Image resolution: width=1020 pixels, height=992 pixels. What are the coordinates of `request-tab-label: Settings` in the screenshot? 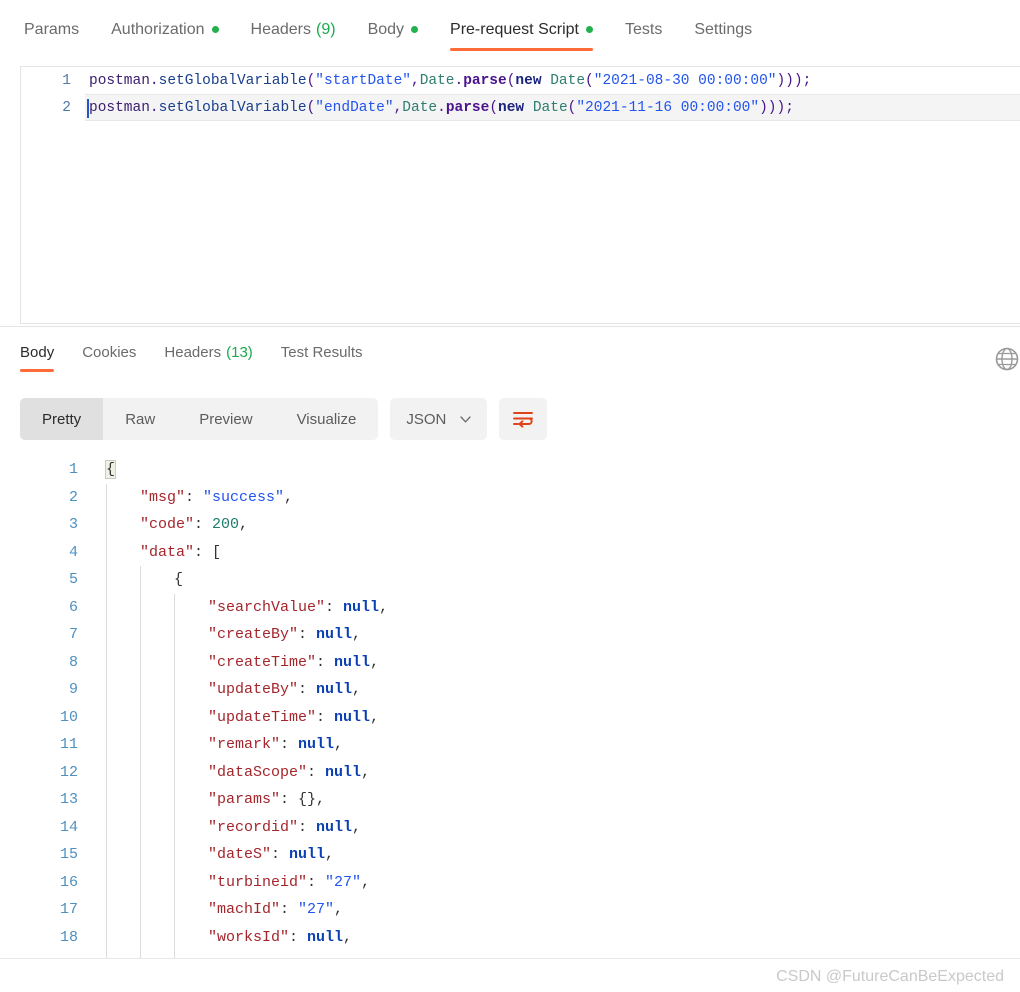 It's located at (723, 29).